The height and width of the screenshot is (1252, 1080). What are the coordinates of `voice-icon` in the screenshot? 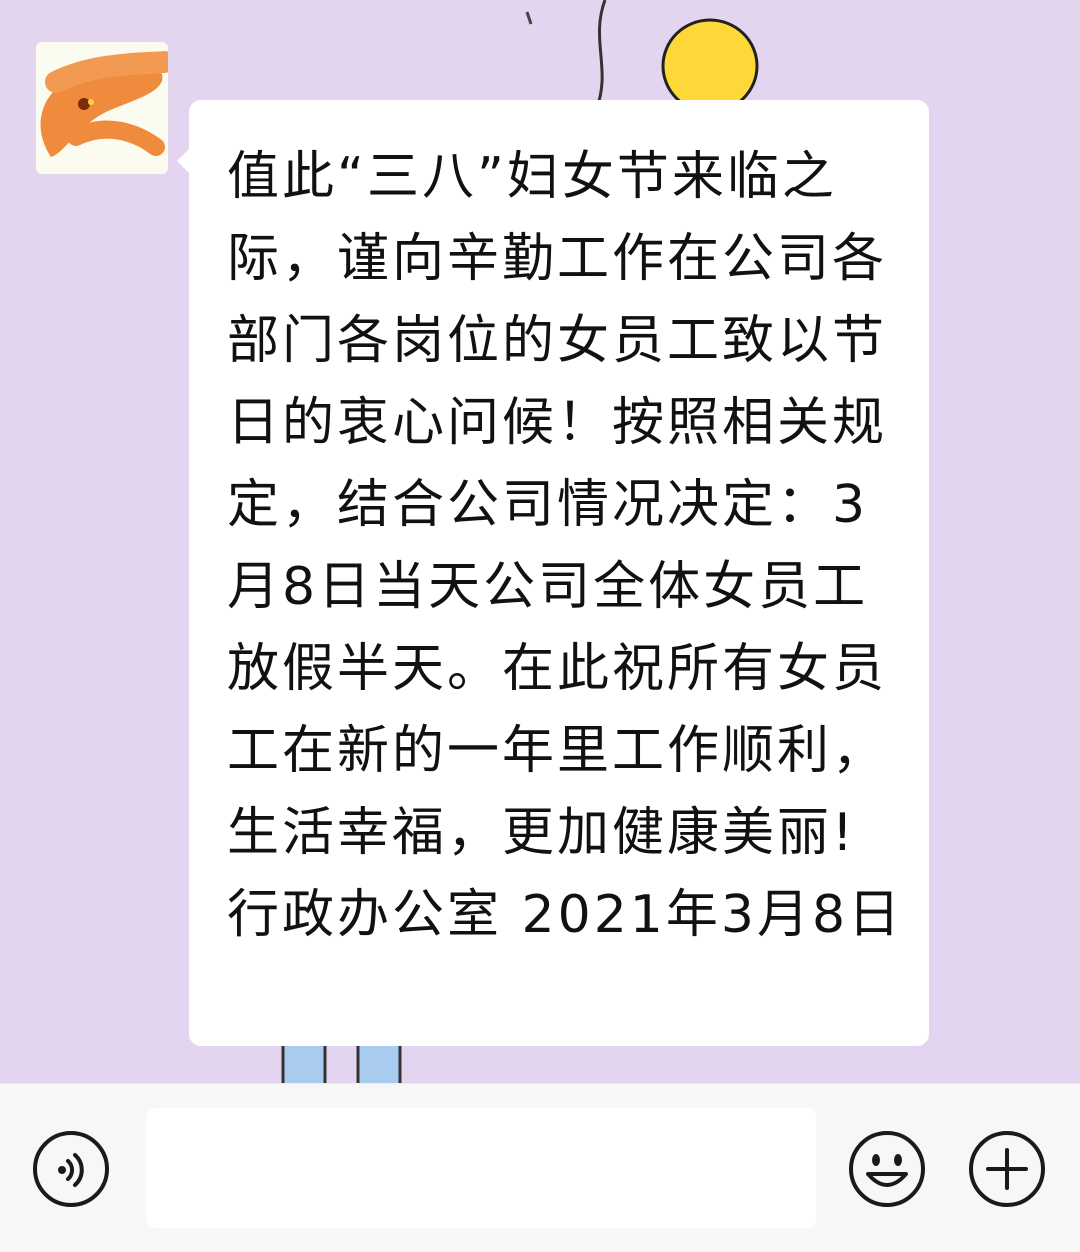 It's located at (71, 1169).